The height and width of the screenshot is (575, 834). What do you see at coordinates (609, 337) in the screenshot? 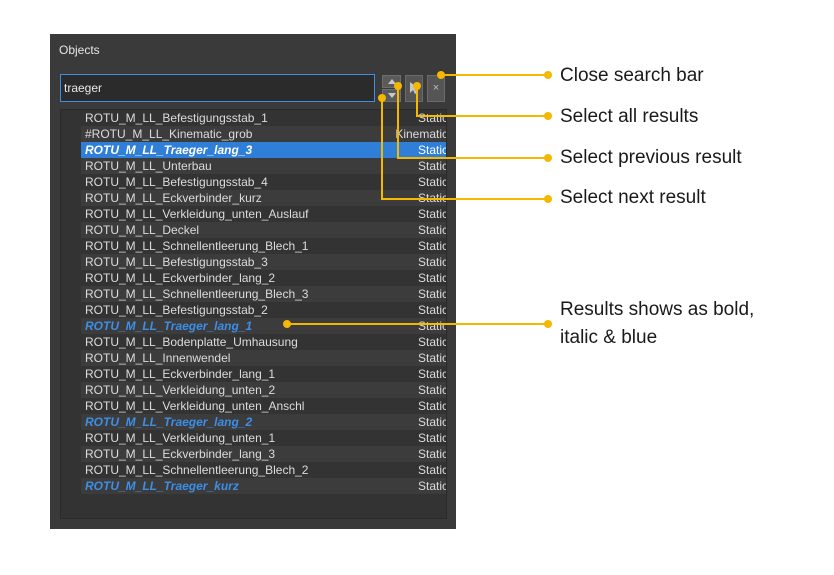
I see `annotation-results-line-2: italic & blue` at bounding box center [609, 337].